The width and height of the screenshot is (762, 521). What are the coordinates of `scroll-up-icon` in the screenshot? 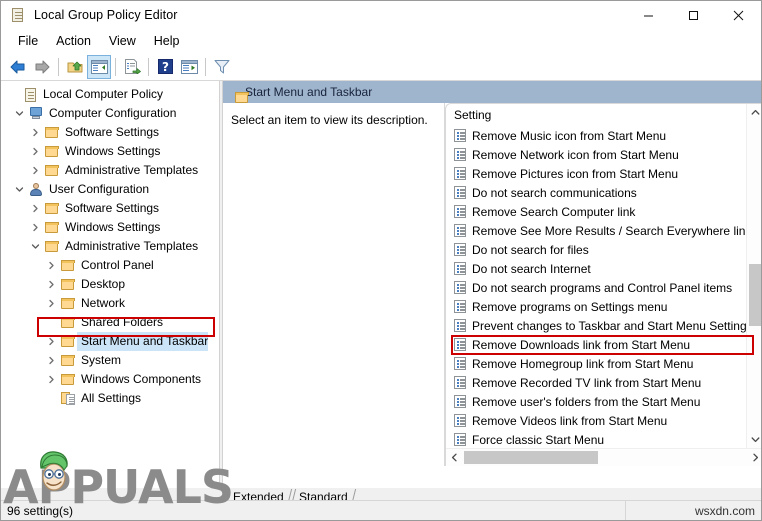 It's located at (754, 112).